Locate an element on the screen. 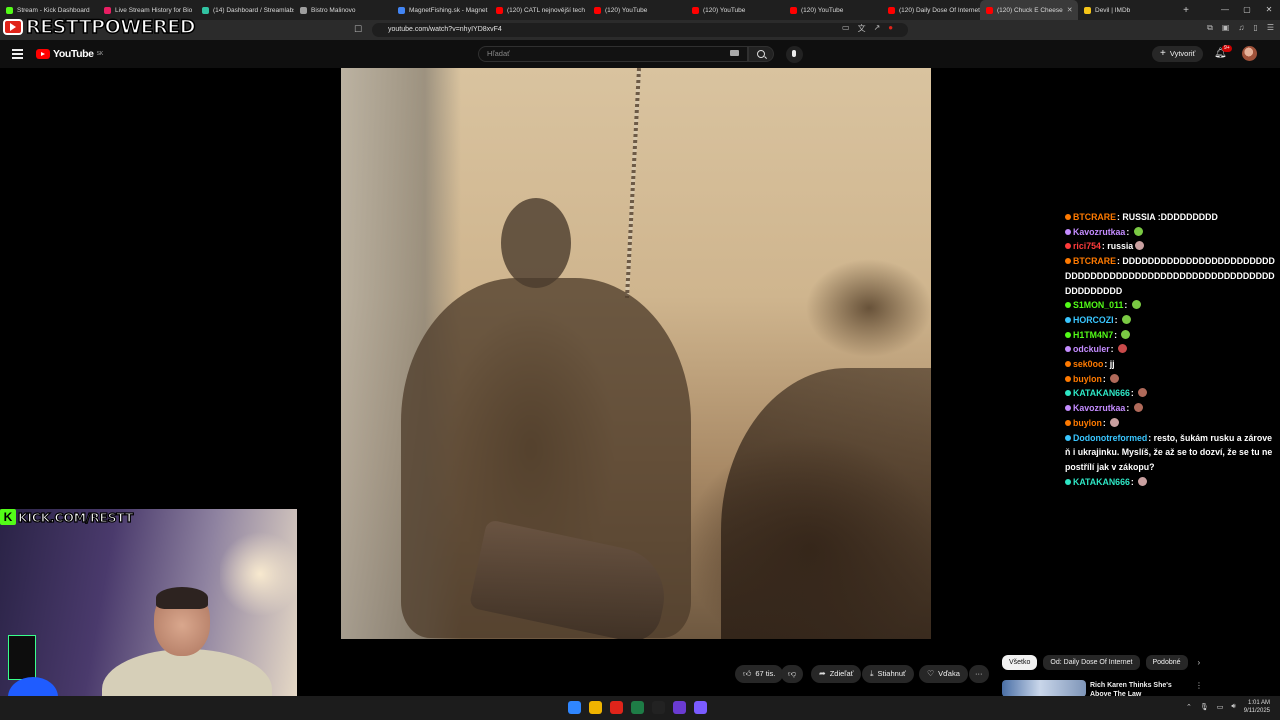 The image size is (1280, 720). chat-message: KATAKAN666: is located at coordinates (1171, 482).